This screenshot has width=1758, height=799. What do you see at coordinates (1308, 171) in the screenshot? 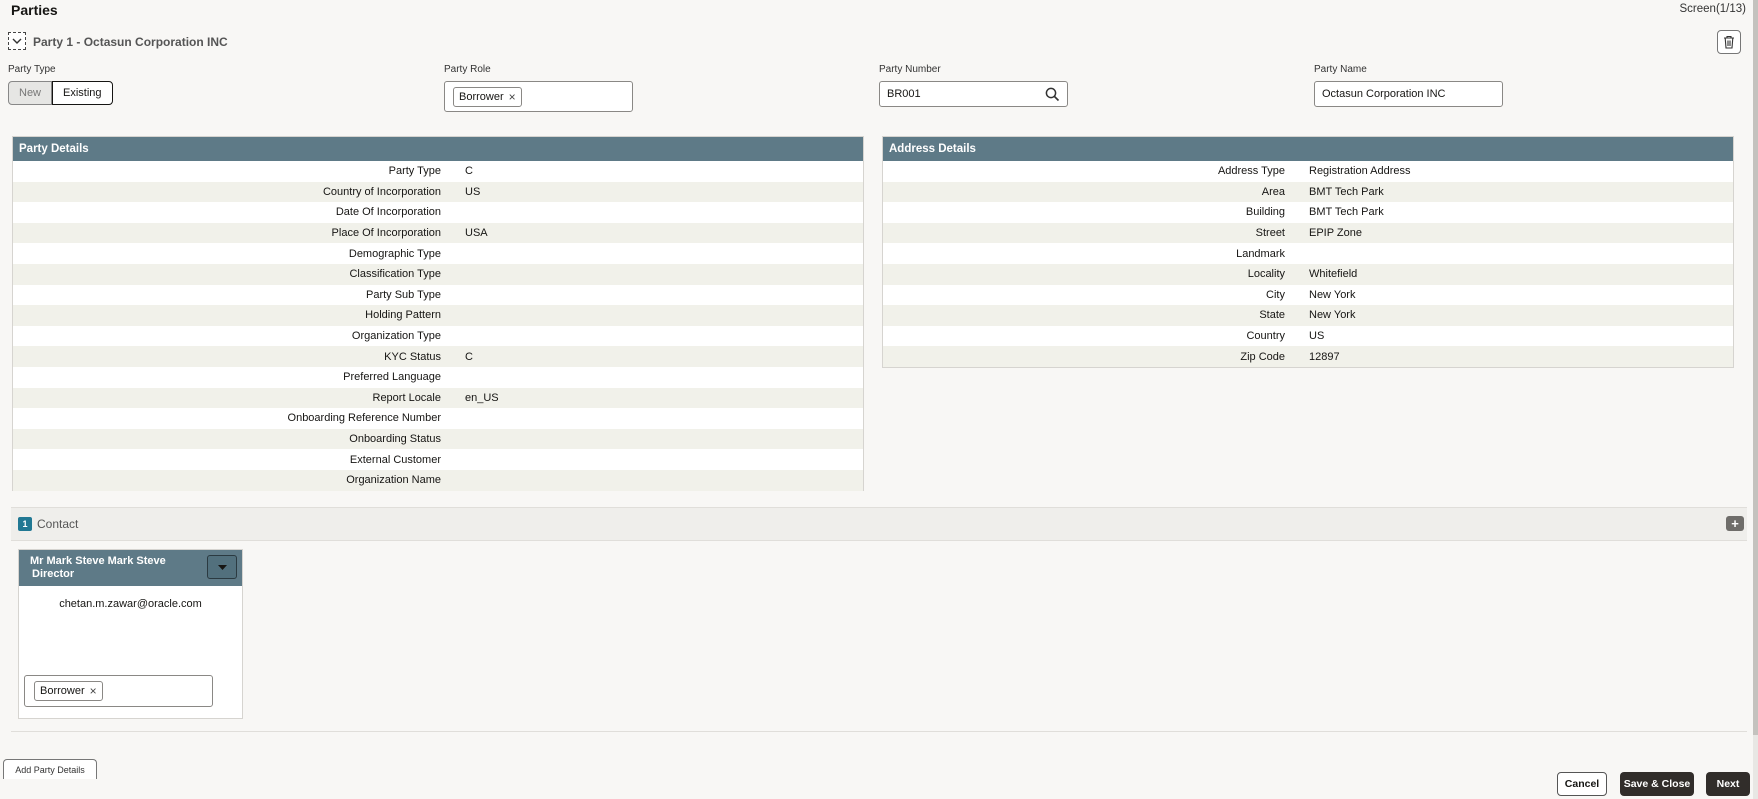
I see `detail-row: Address Type Registration Address` at bounding box center [1308, 171].